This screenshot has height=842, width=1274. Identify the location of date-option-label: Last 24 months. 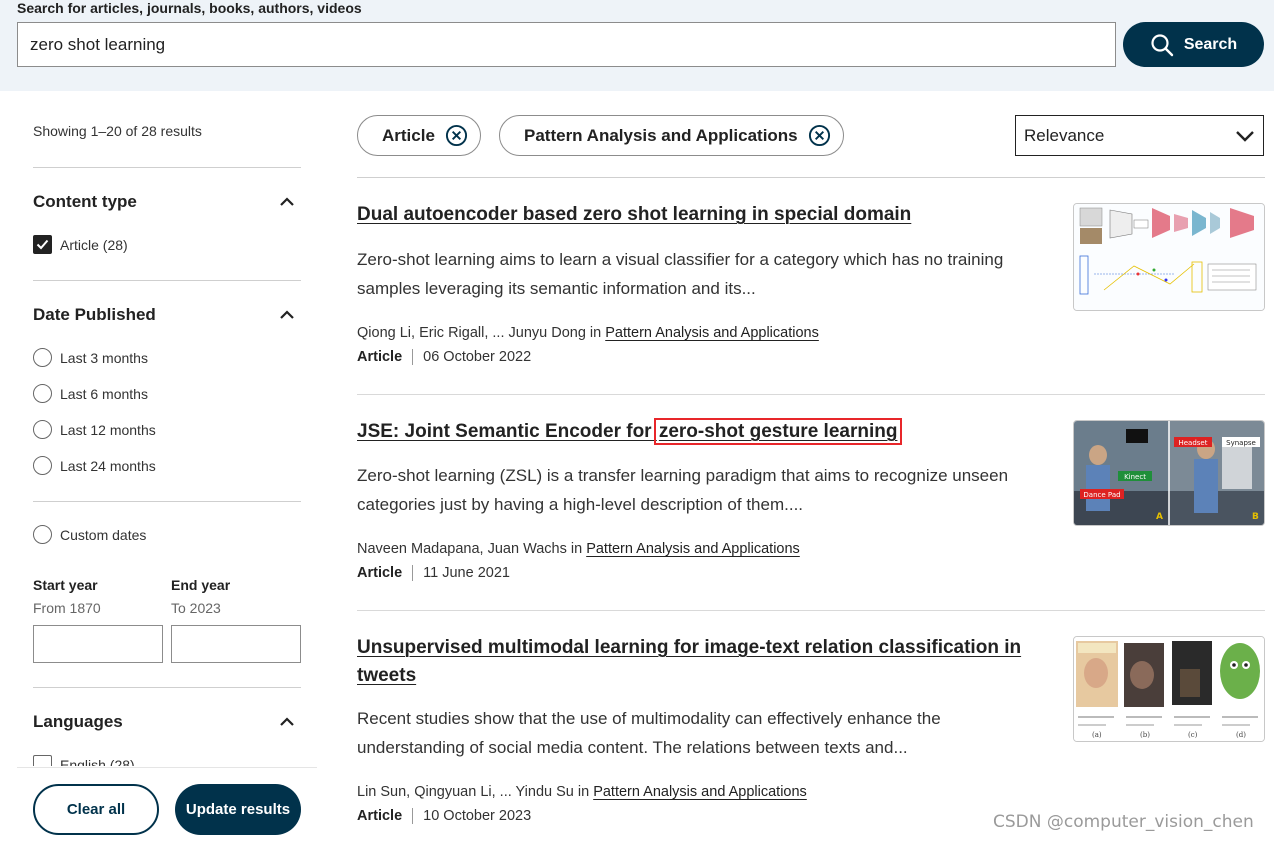
(108, 465).